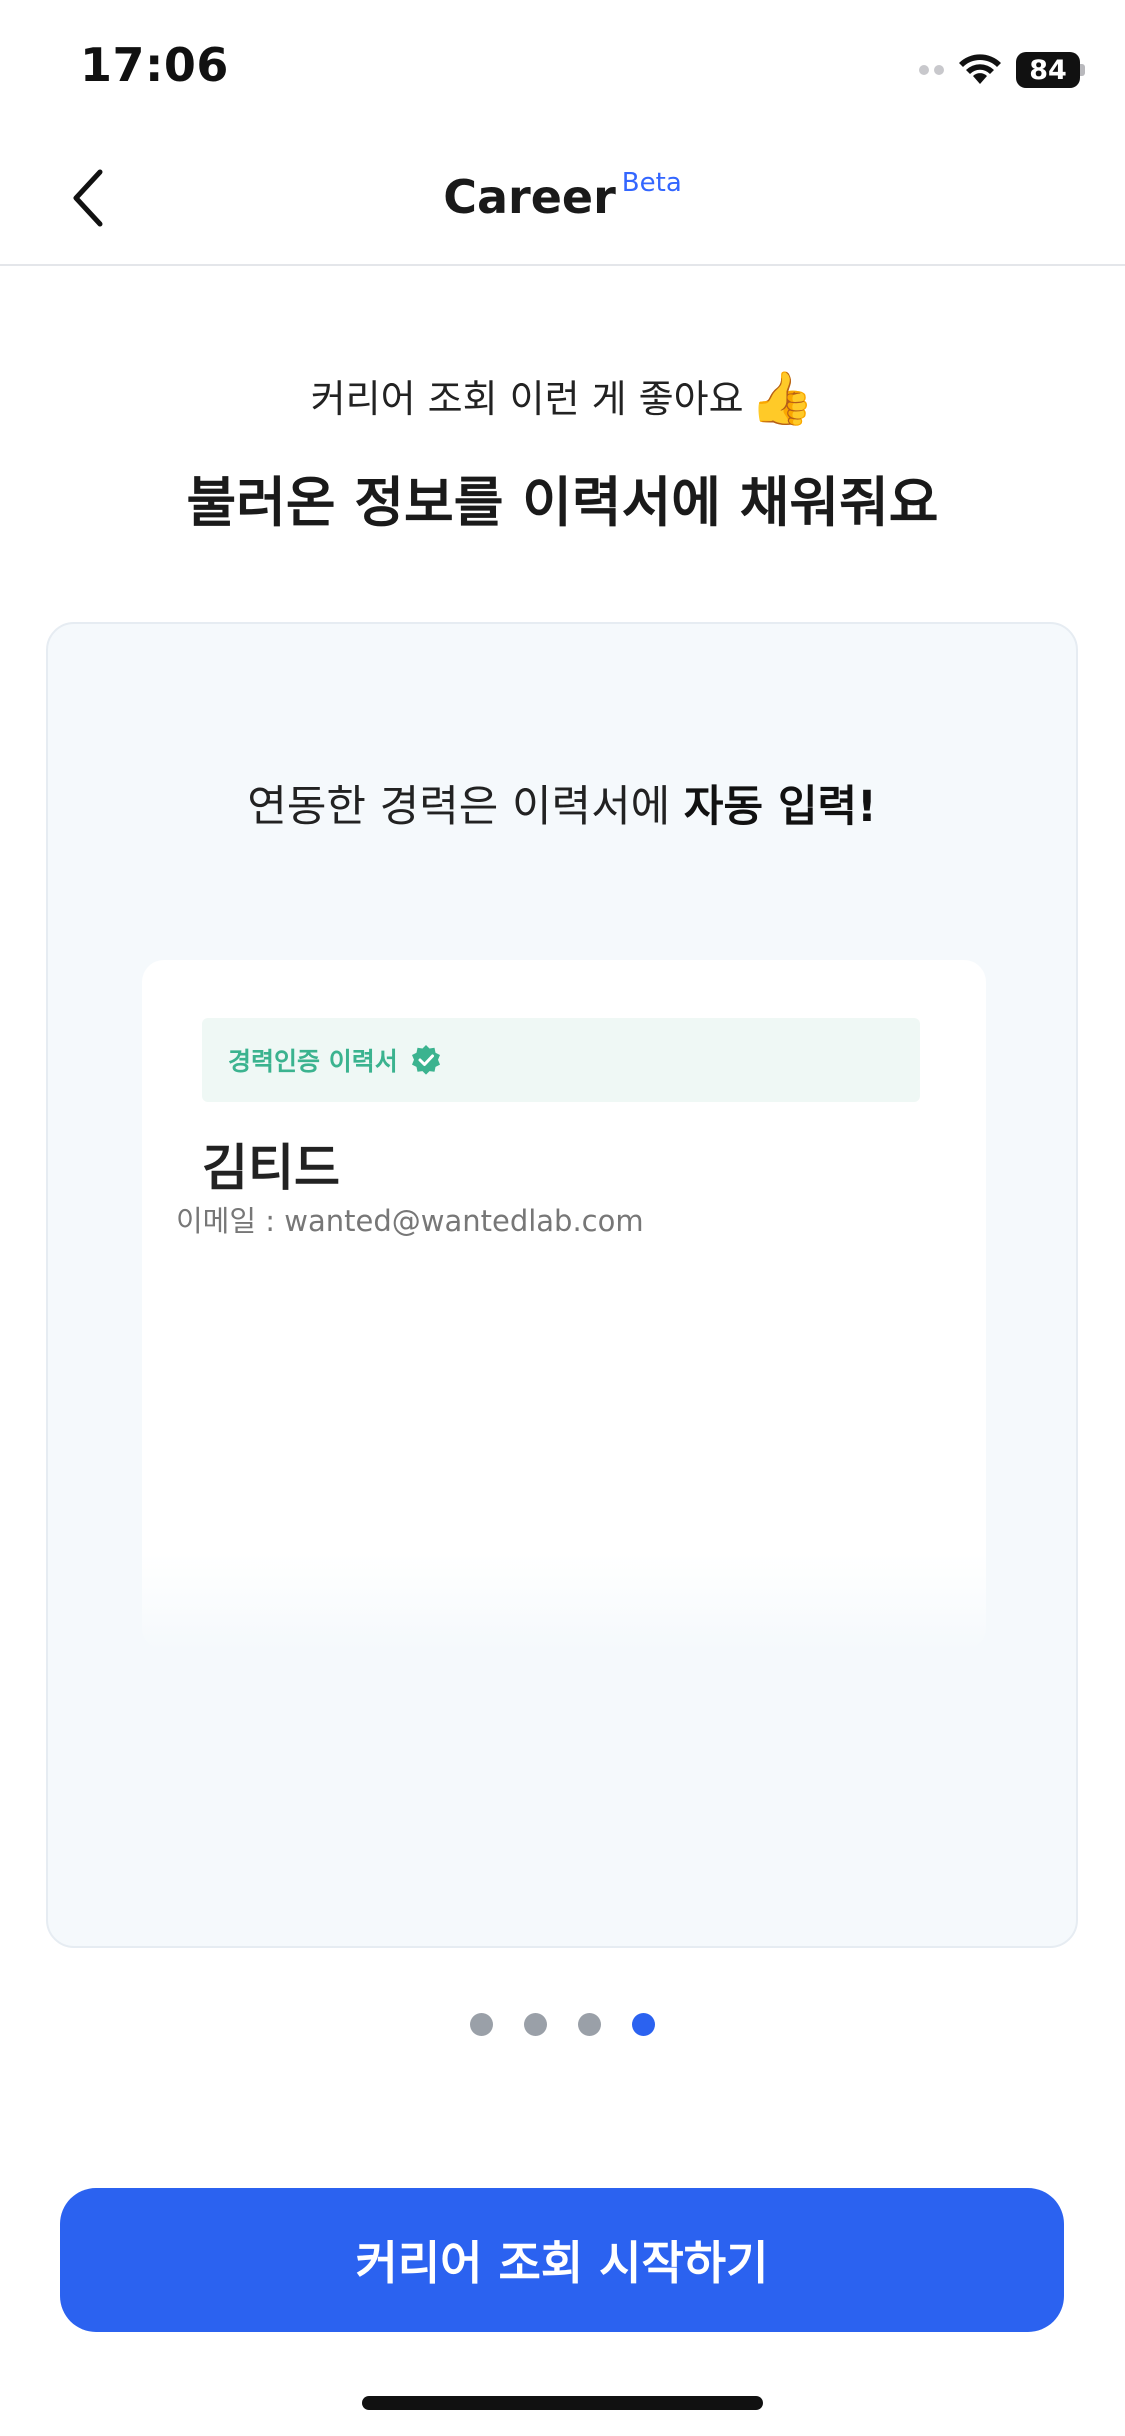 This screenshot has width=1125, height=2436. I want to click on slide-caption-plain: 연동한 경력은 이력서에, so click(465, 807).